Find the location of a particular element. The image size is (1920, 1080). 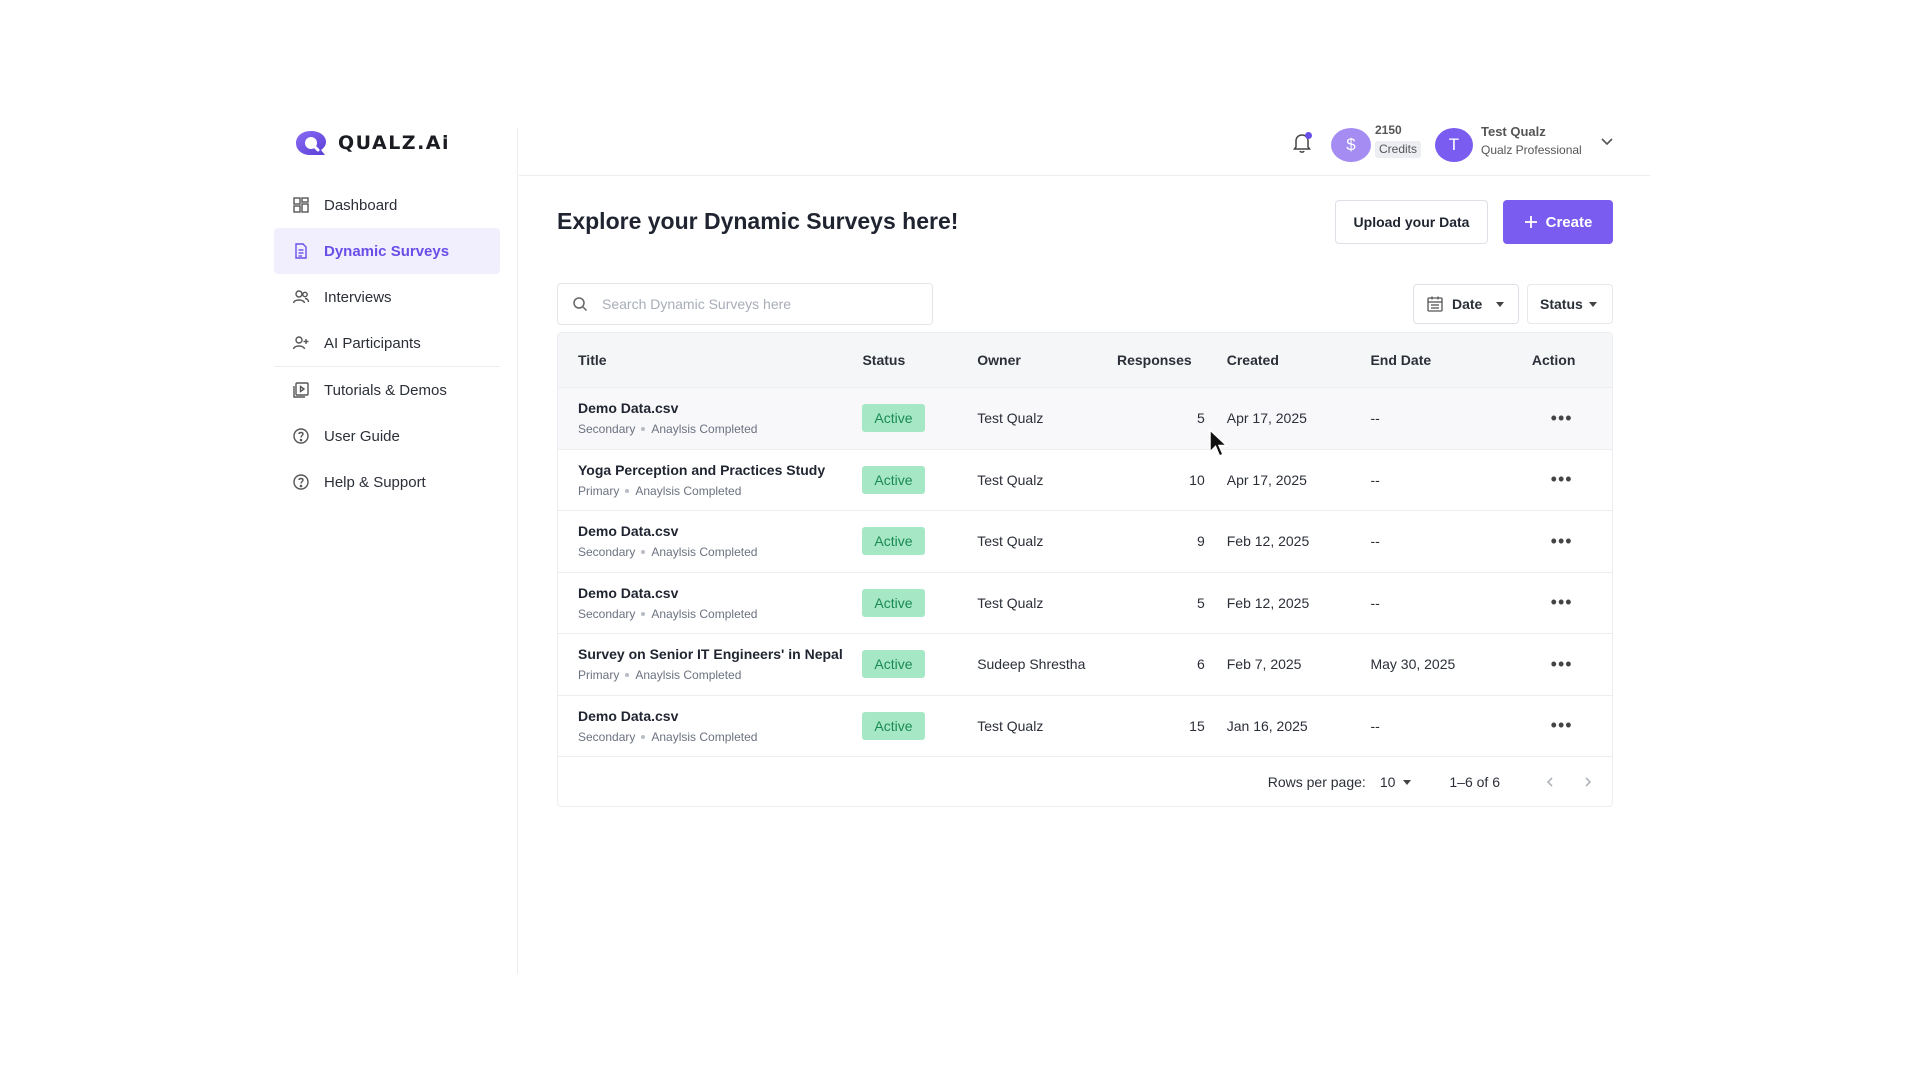

pagination-range: 1–6 of 6 is located at coordinates (1474, 782).